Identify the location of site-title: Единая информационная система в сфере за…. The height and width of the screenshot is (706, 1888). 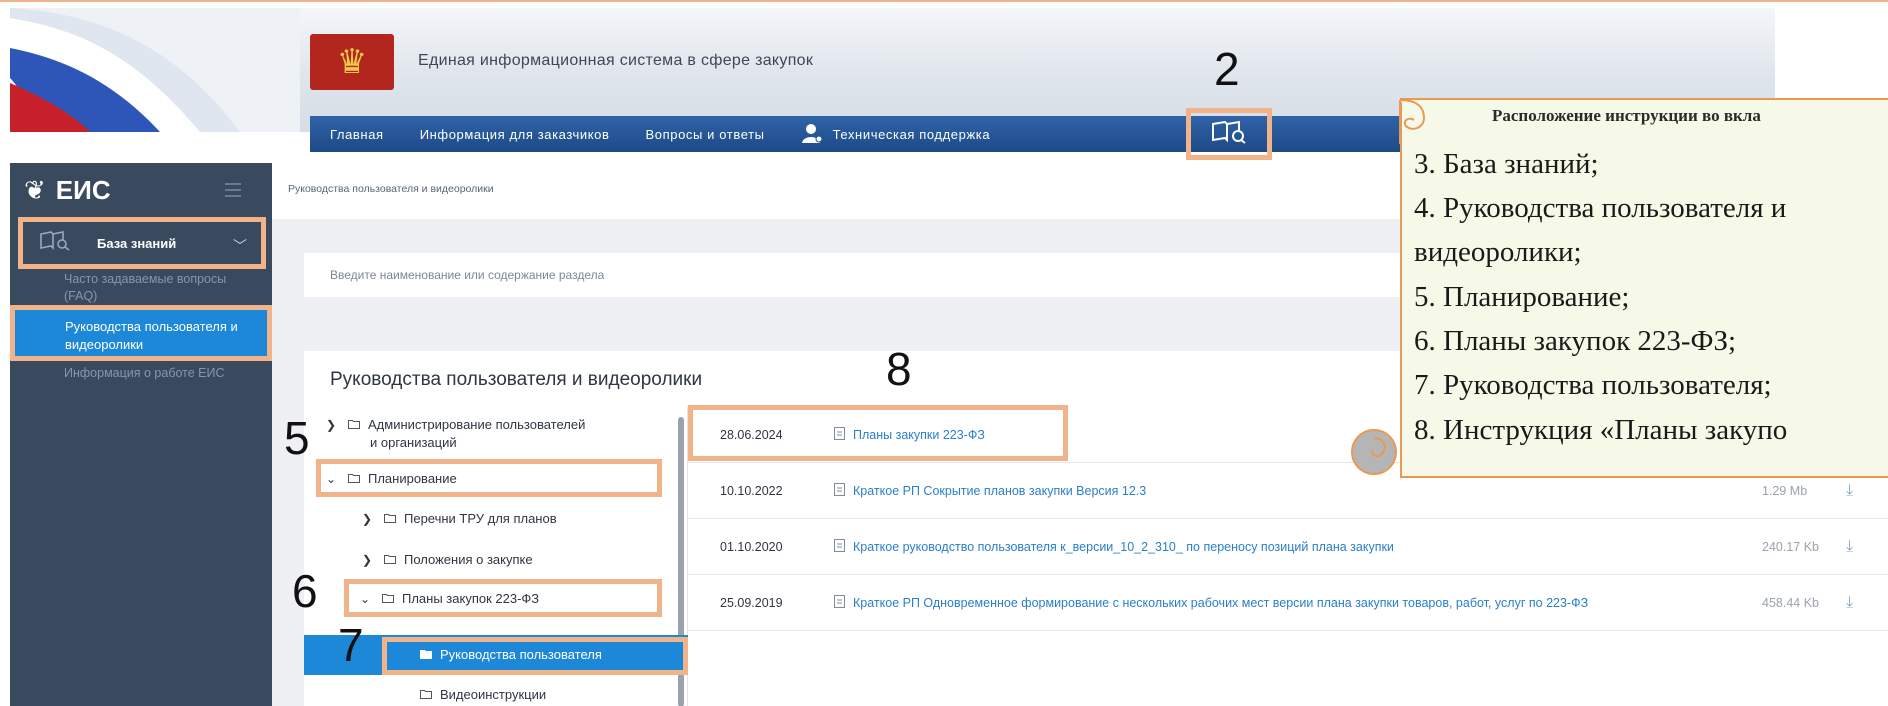
(616, 60).